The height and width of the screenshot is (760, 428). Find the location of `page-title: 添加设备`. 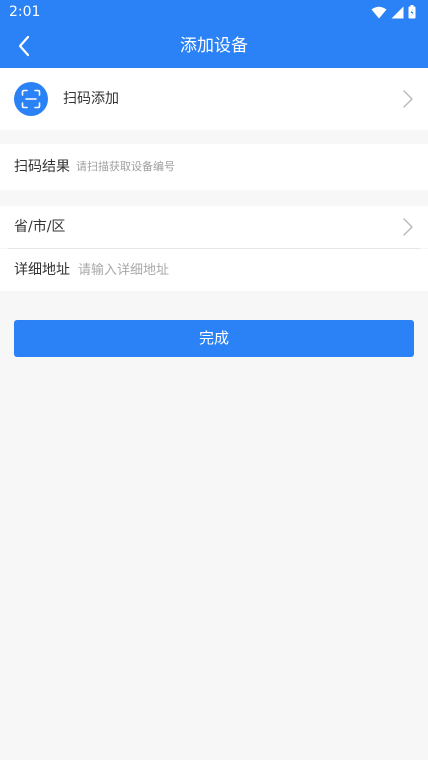

page-title: 添加设备 is located at coordinates (214, 46).